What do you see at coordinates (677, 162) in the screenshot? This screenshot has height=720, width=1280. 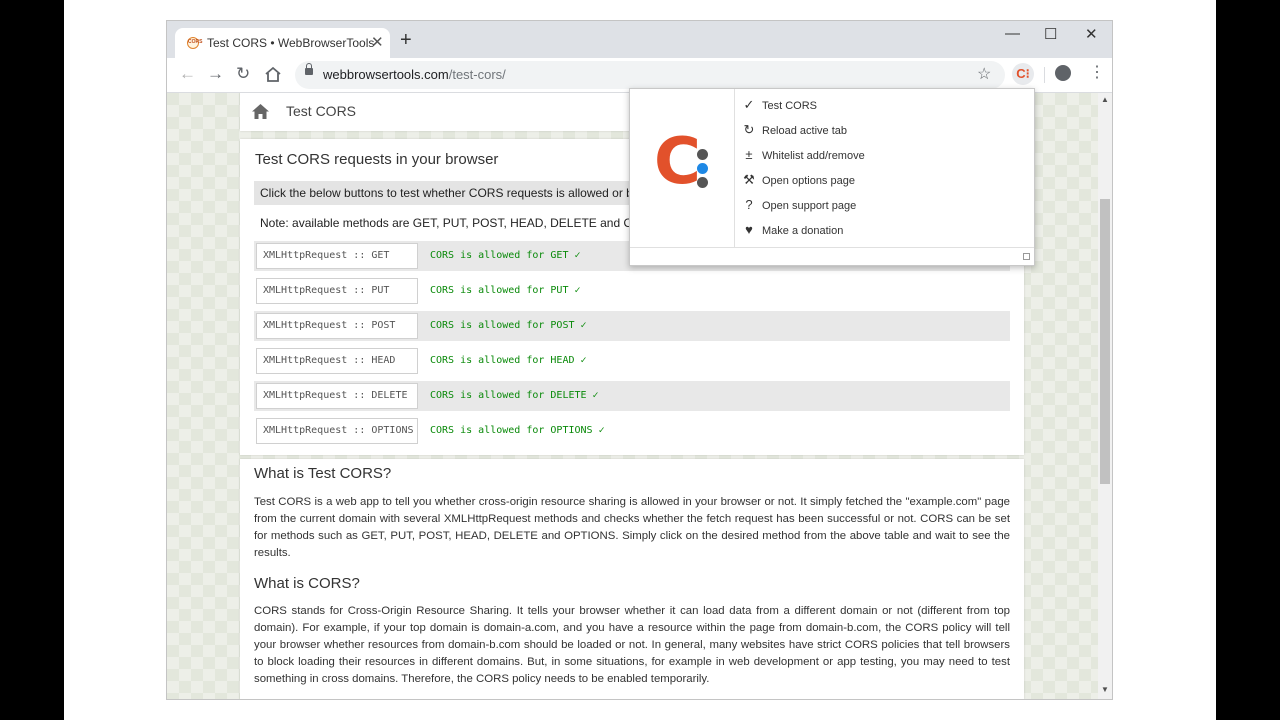 I see `logo-letter: C` at bounding box center [677, 162].